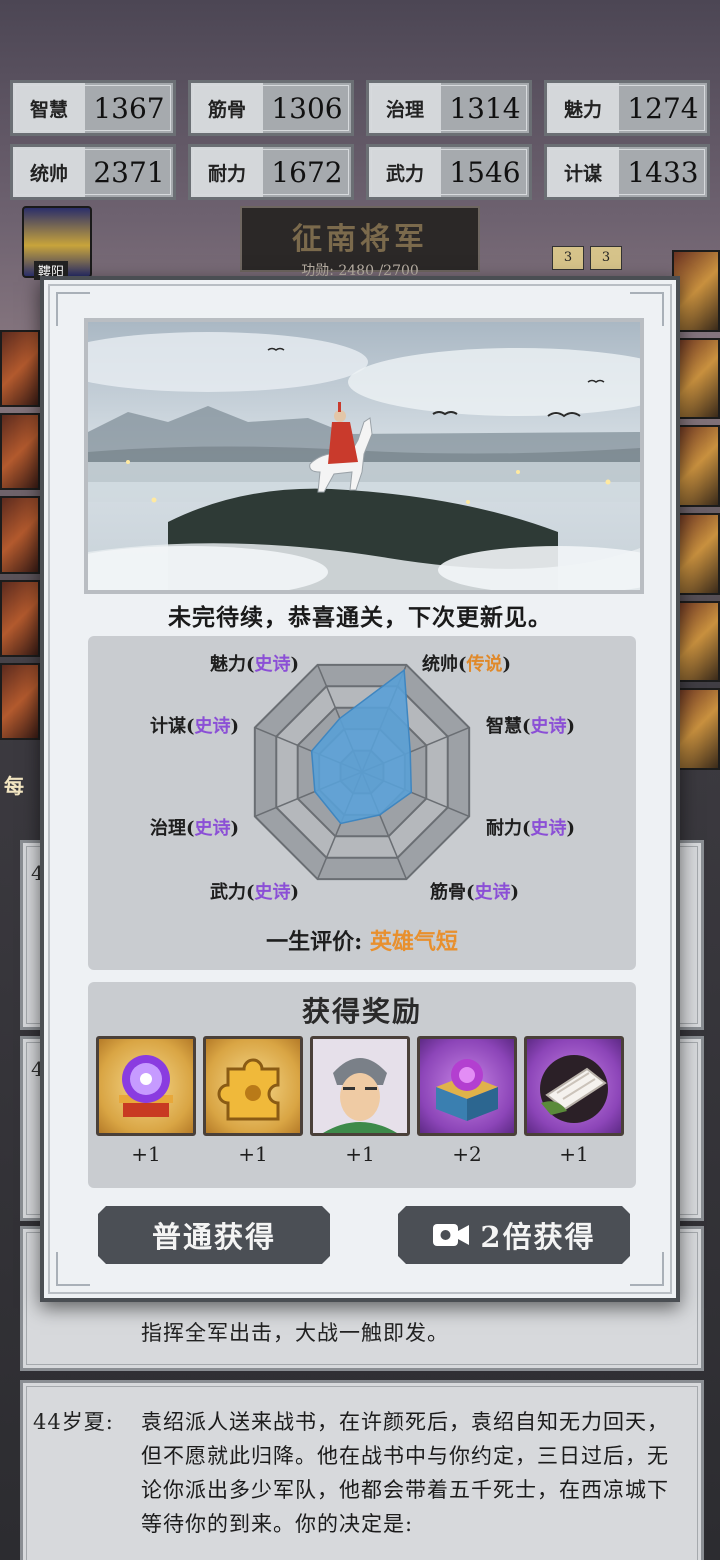 This screenshot has width=720, height=1560. I want to click on stat-label: 武力, so click(405, 172).